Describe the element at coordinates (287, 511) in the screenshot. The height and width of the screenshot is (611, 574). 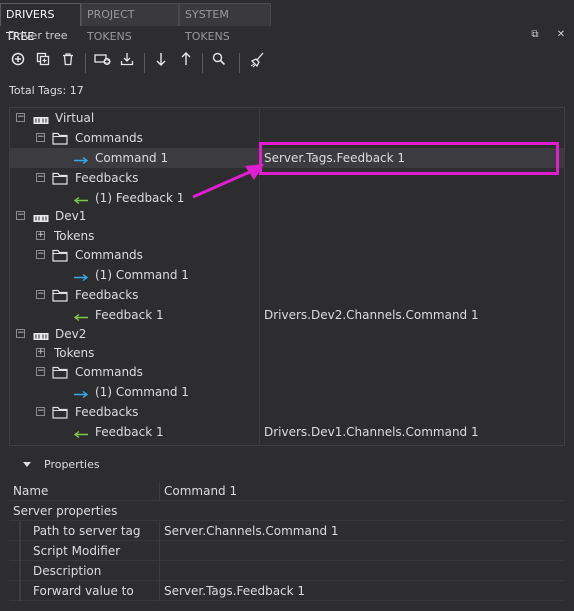
I see `property-group: Server properties` at that location.